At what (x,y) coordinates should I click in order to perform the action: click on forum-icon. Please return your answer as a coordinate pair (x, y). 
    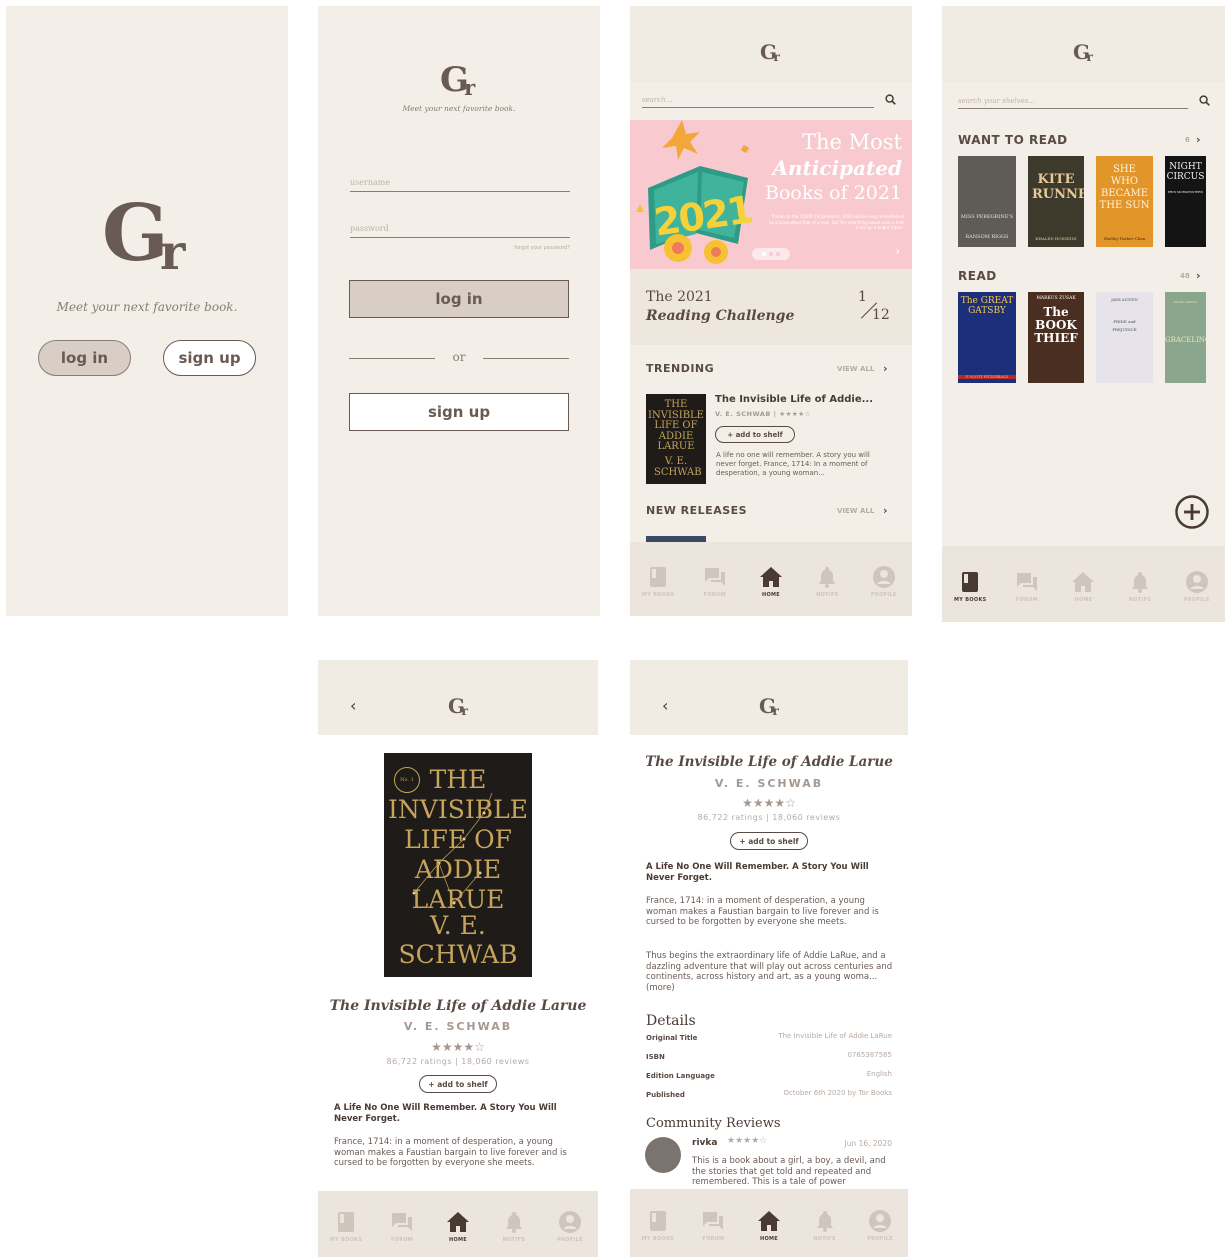
    Looking at the image, I should click on (1026, 581).